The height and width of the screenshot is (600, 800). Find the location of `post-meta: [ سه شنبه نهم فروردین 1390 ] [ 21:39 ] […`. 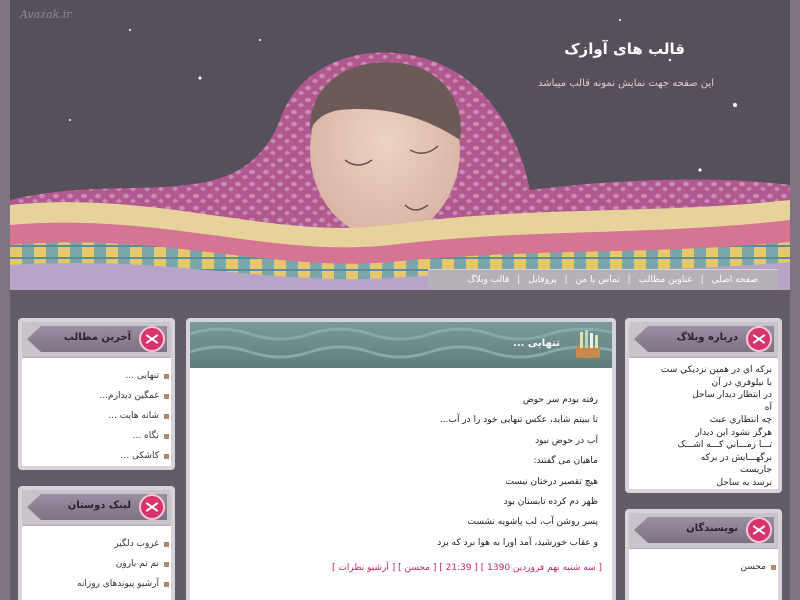

post-meta: [ سه شنبه نهم فروردین 1390 ] [ 21:39 ] [… is located at coordinates (401, 563).